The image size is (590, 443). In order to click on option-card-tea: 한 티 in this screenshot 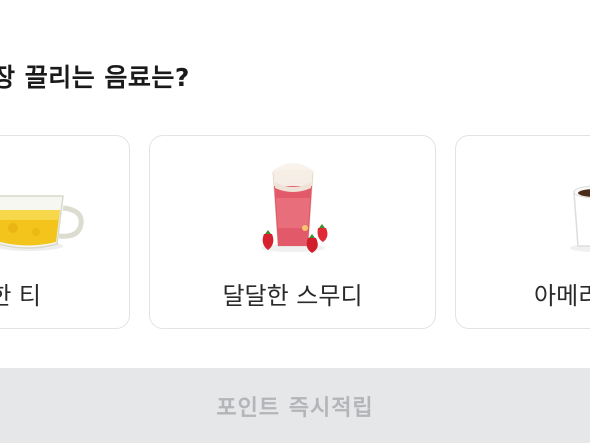, I will do `click(65, 232)`.